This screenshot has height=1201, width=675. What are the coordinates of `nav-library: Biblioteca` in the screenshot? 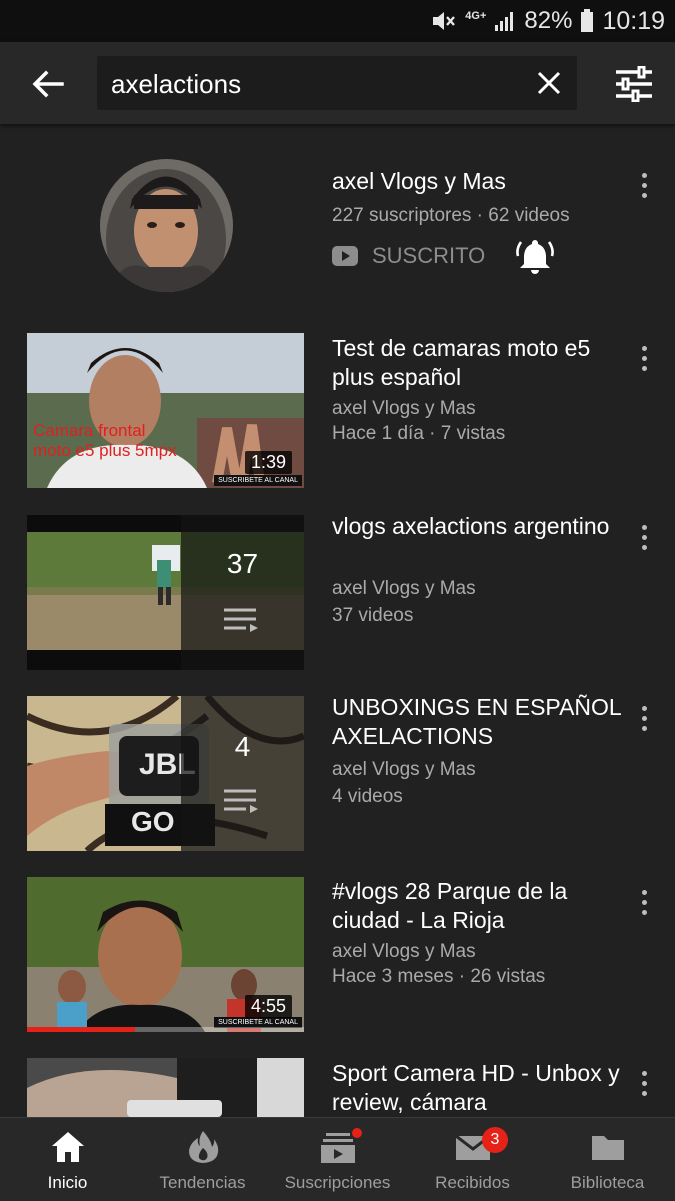 It's located at (607, 1159).